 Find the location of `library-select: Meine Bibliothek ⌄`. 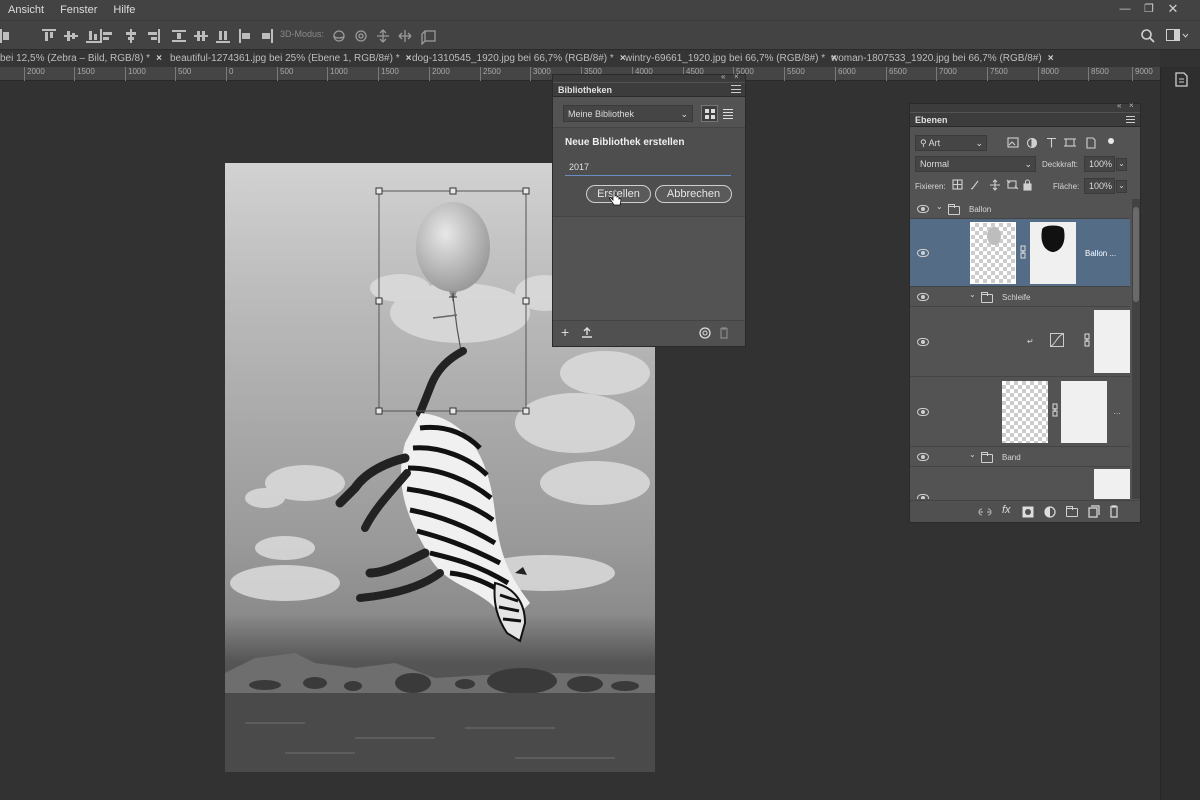

library-select: Meine Bibliothek ⌄ is located at coordinates (628, 113).